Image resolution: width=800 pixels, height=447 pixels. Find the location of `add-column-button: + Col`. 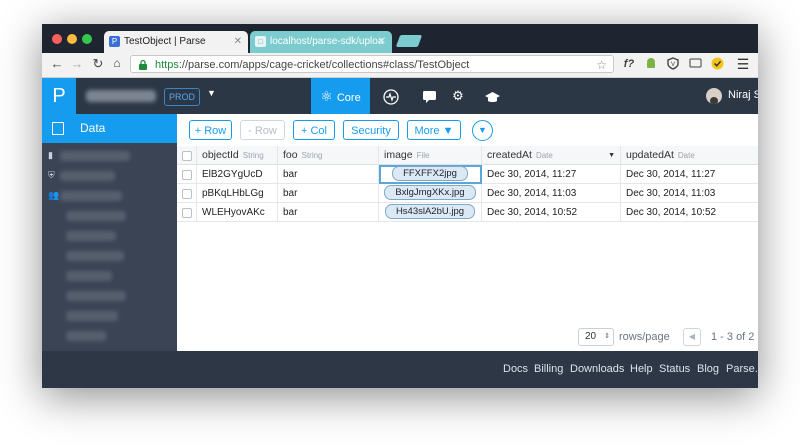

add-column-button: + Col is located at coordinates (314, 130).